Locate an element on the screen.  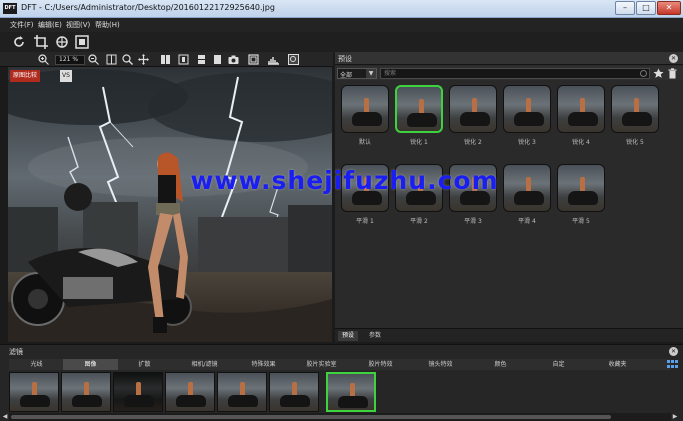
zoom-input: 121 % is located at coordinates (70, 60).